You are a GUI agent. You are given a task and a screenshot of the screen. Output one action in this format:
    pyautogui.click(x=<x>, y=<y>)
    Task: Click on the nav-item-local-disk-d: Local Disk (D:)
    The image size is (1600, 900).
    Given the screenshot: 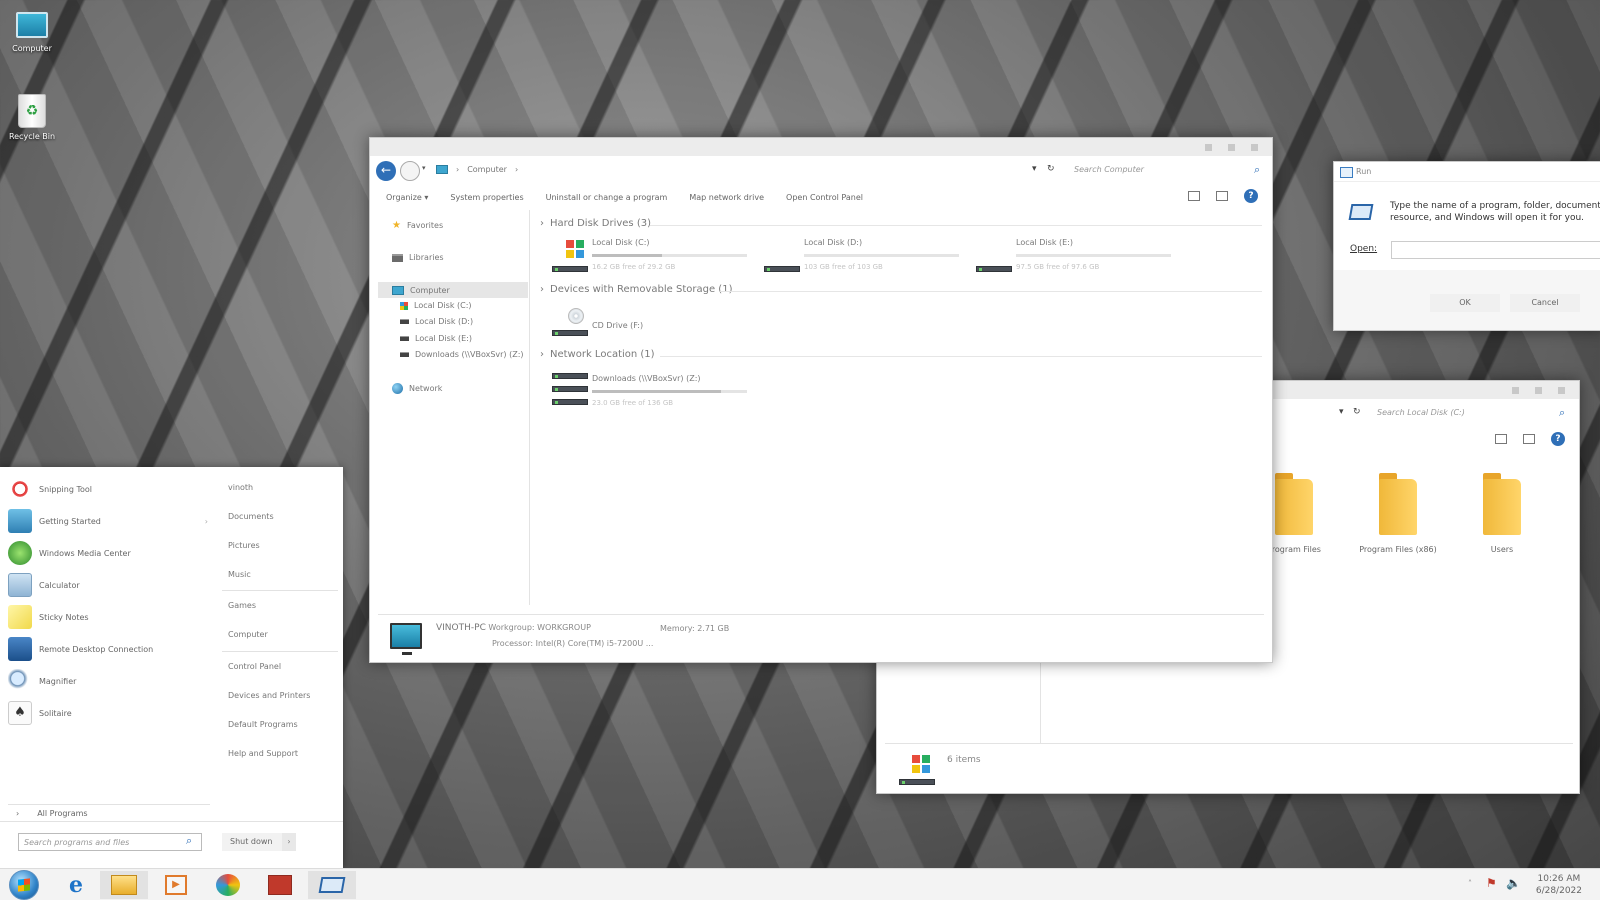 What is the action you would take?
    pyautogui.click(x=436, y=321)
    